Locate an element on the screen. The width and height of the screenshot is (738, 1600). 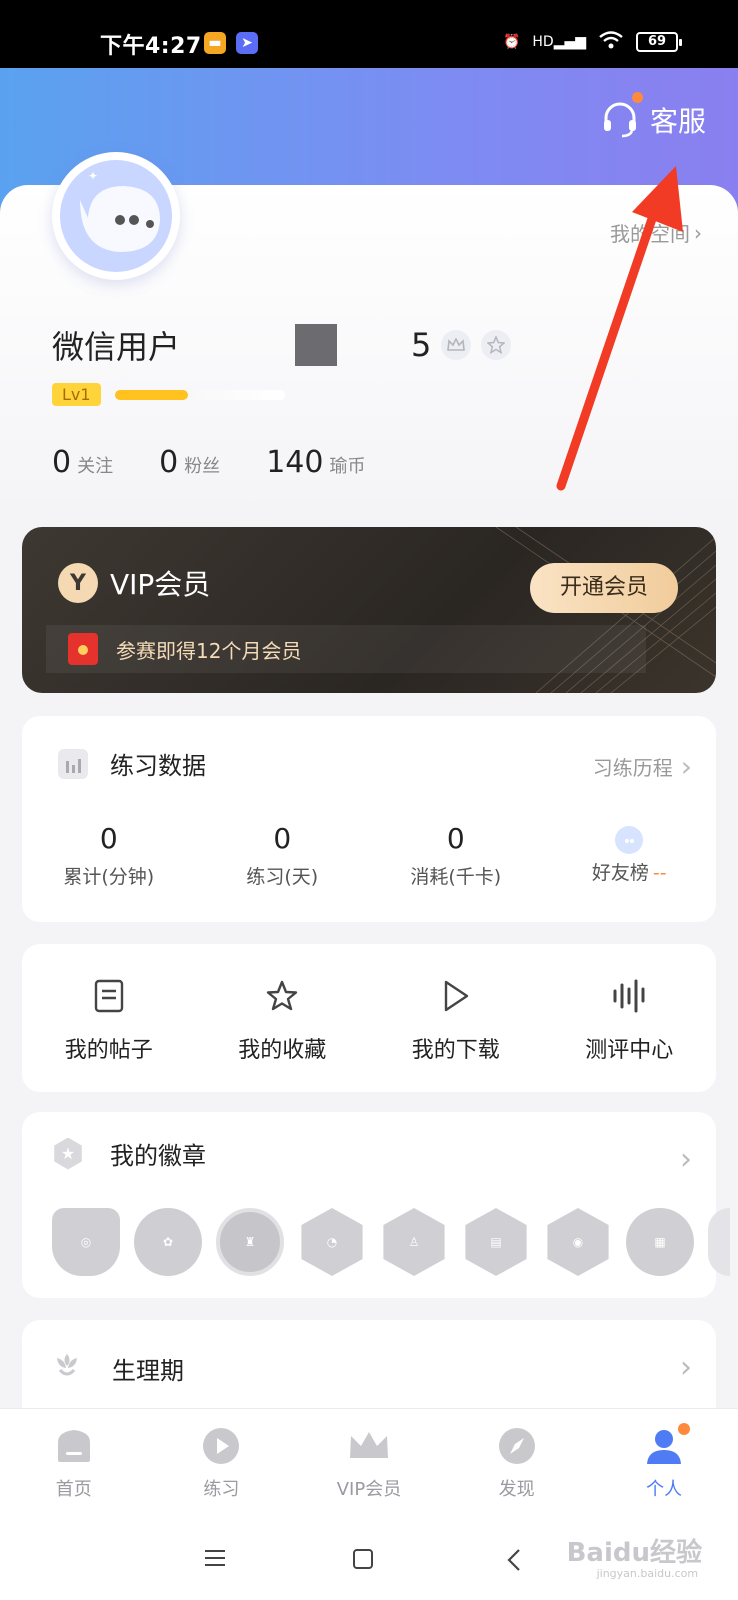
play-circle-icon is located at coordinates (222, 1446).